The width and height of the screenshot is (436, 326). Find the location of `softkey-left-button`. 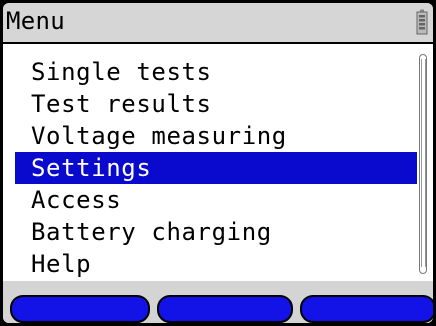

softkey-left-button is located at coordinates (80, 309).